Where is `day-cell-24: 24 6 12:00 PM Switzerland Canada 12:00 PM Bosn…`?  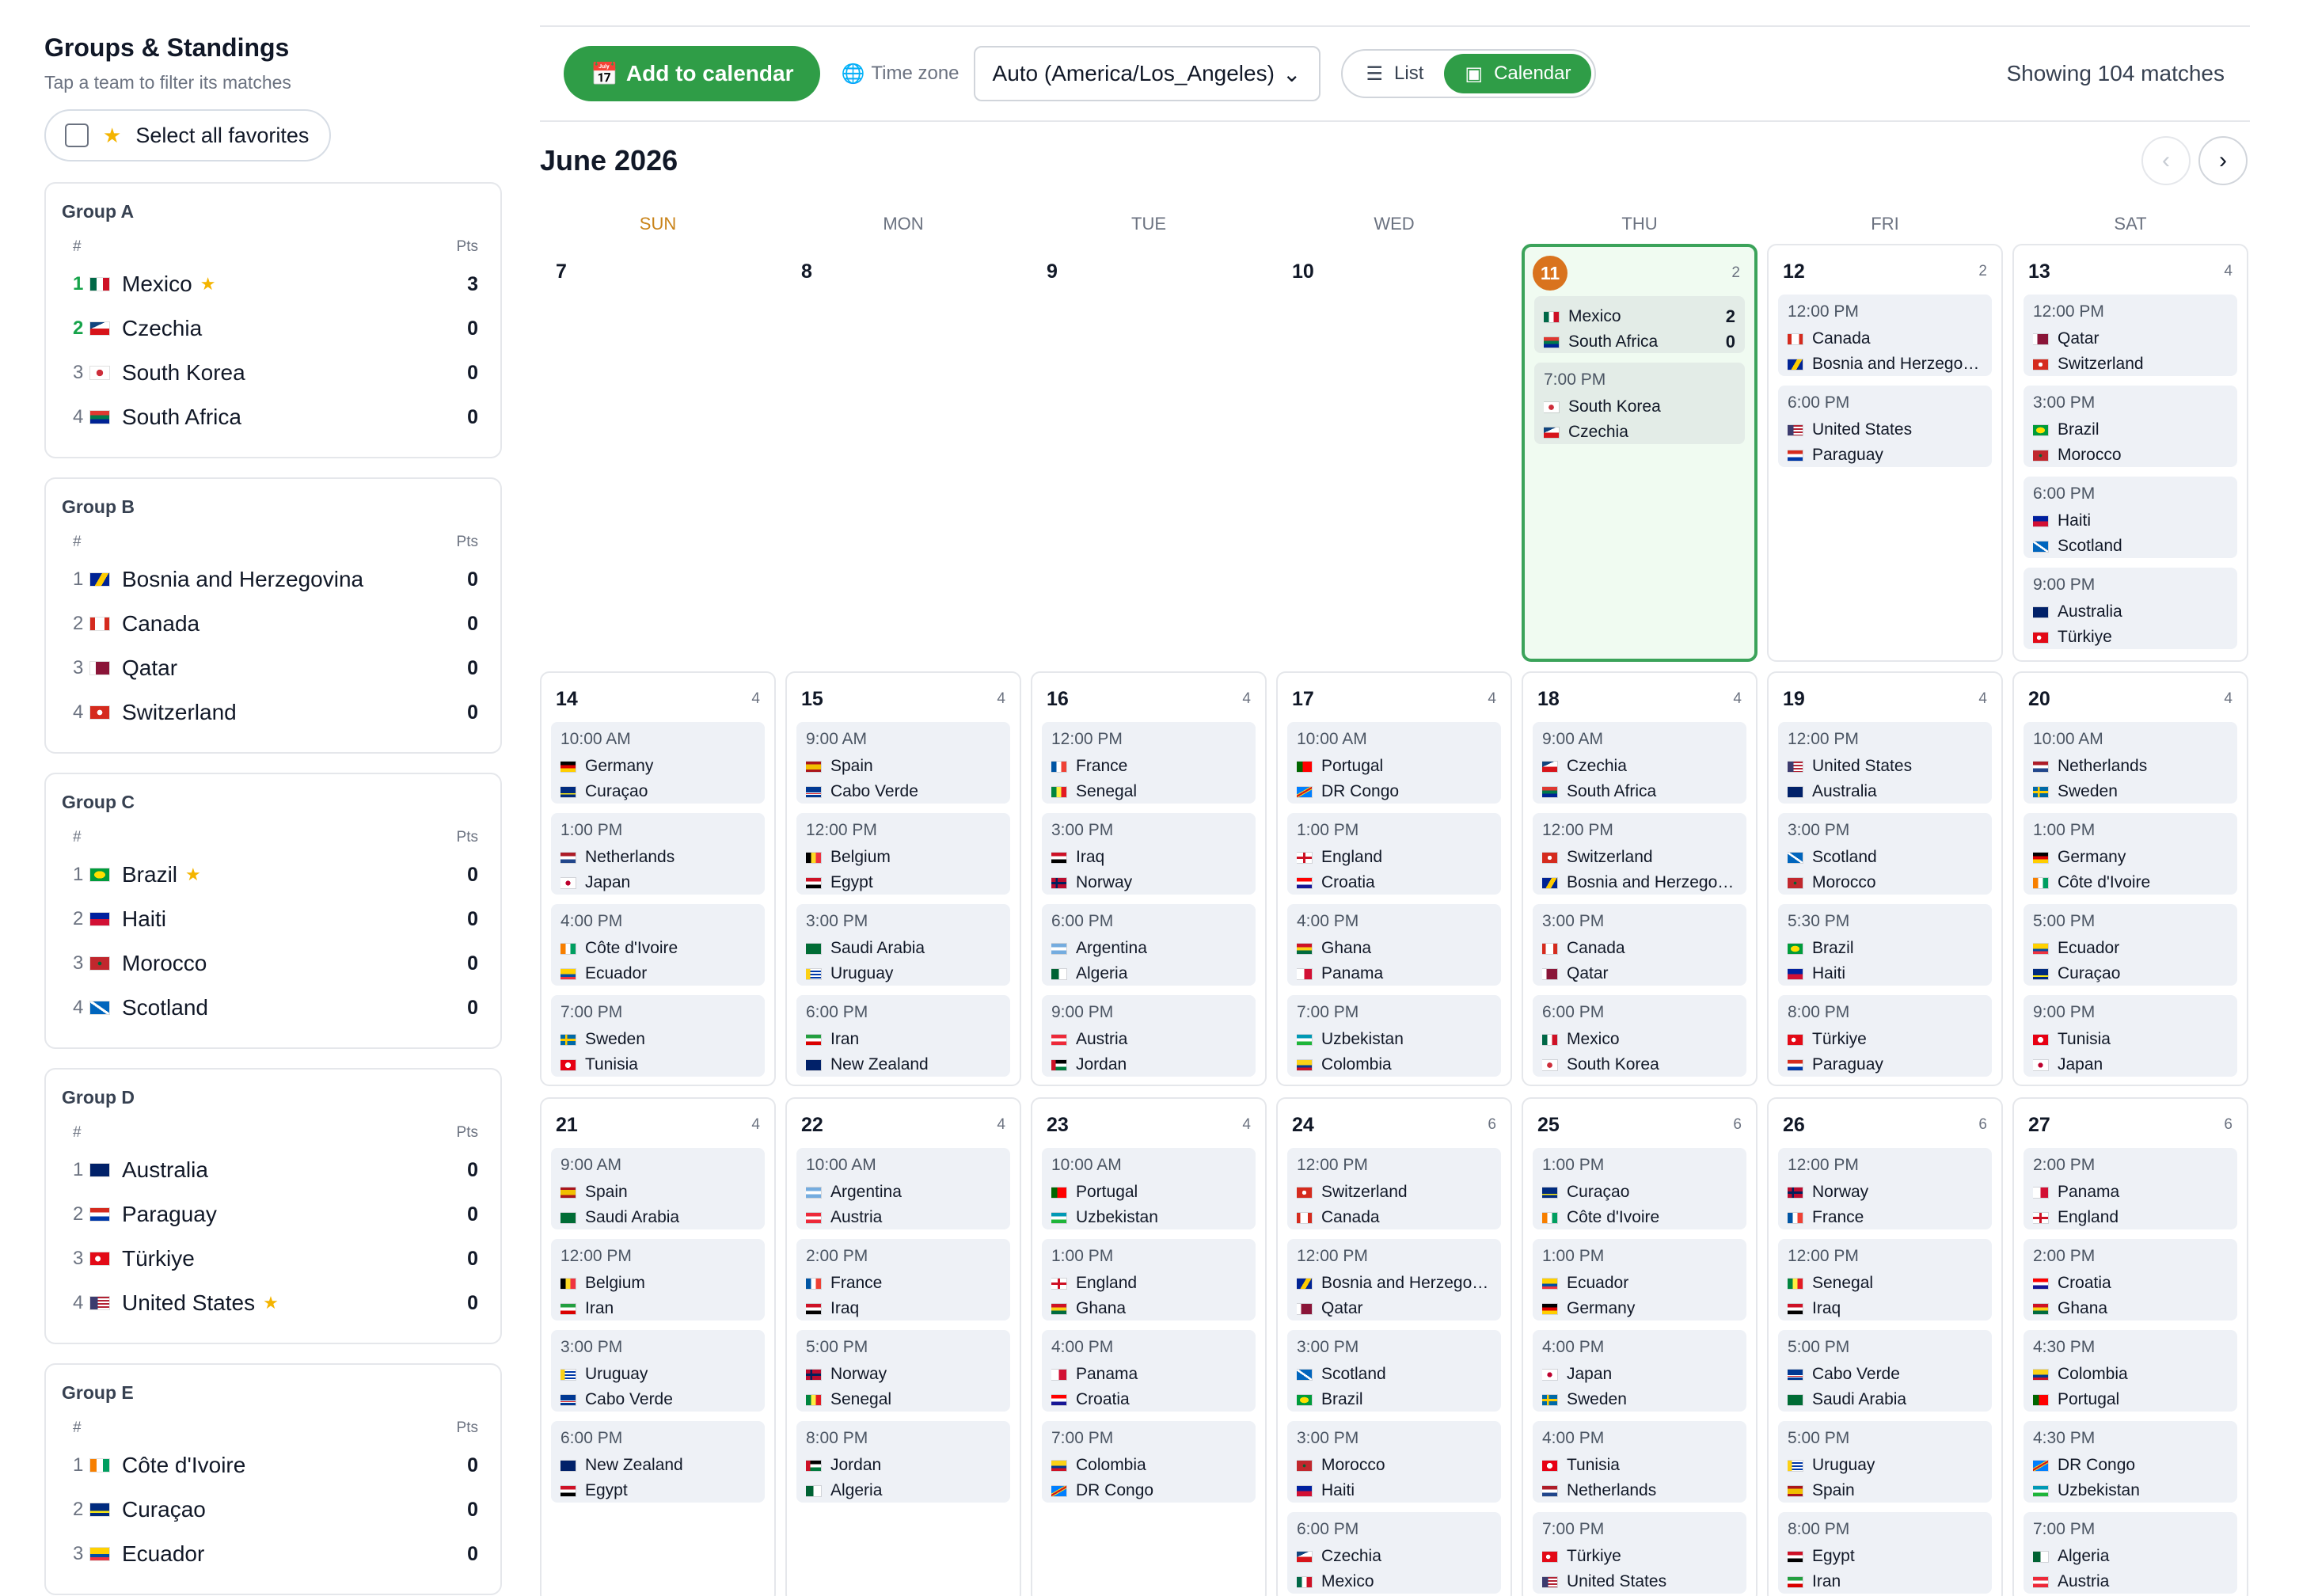 day-cell-24: 24 6 12:00 PM Switzerland Canada 12:00 PM Bosn… is located at coordinates (1394, 1346).